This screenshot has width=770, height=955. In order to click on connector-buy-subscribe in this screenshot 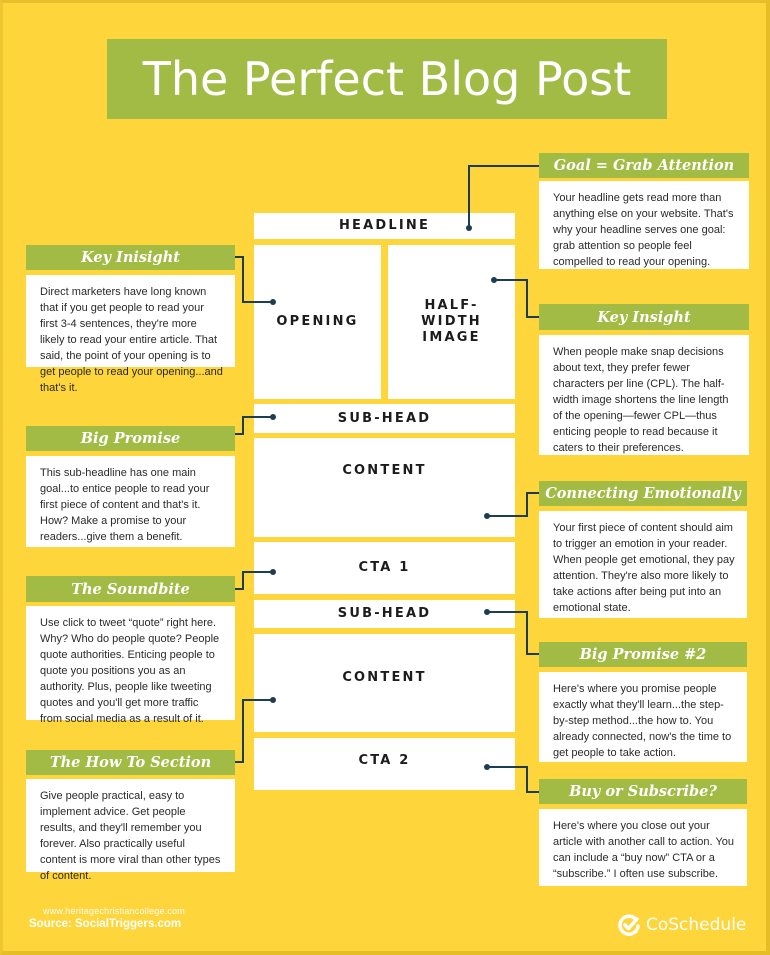, I will do `click(513, 779)`.